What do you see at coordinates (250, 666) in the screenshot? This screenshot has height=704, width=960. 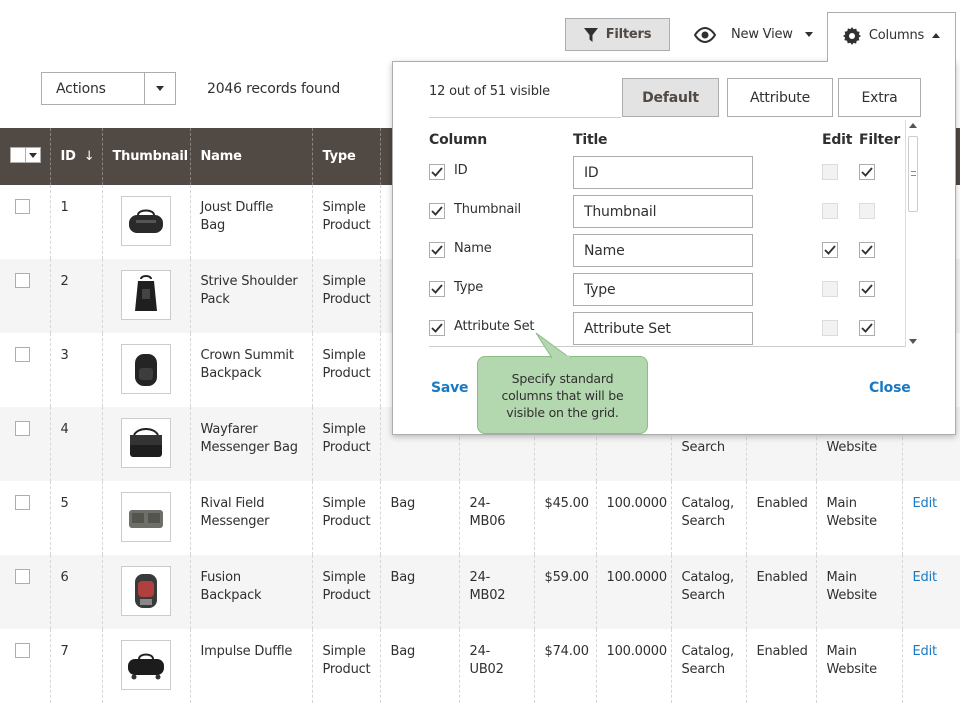 I see `cell-name: Impulse Duffle` at bounding box center [250, 666].